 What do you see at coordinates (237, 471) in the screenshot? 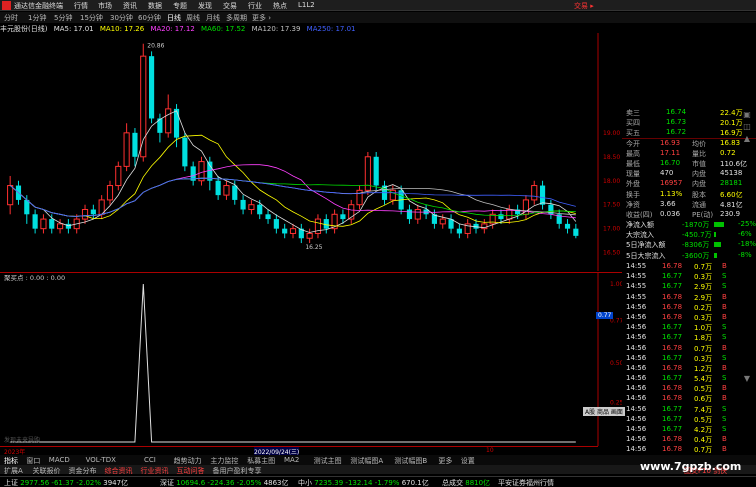
I see `extension-tab: 备用户盈利专享` at bounding box center [237, 471].